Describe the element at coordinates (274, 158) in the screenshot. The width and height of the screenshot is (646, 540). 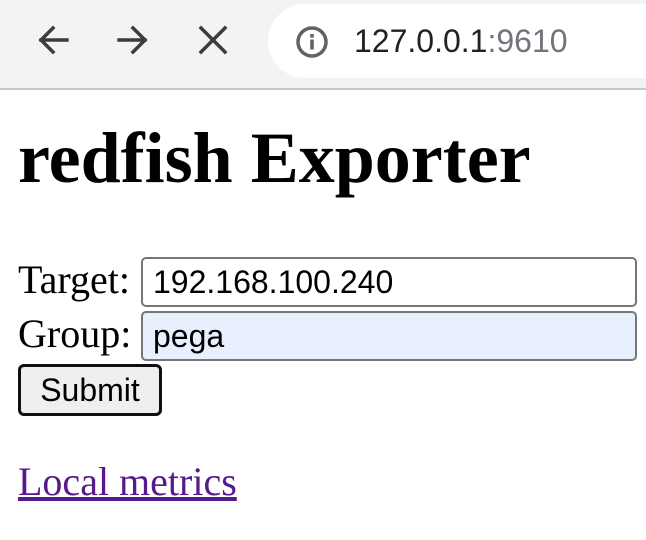
I see `page-title: redfish Exporter` at that location.